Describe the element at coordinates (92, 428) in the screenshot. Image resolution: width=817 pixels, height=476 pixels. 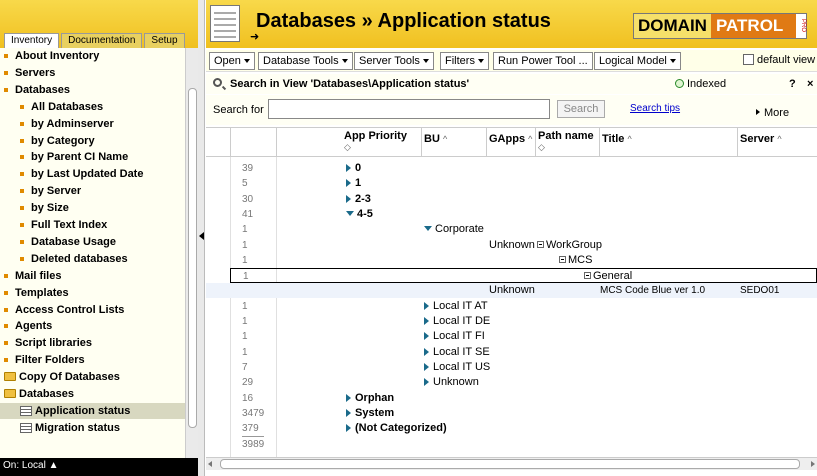
I see `nav-item: Migration status` at that location.